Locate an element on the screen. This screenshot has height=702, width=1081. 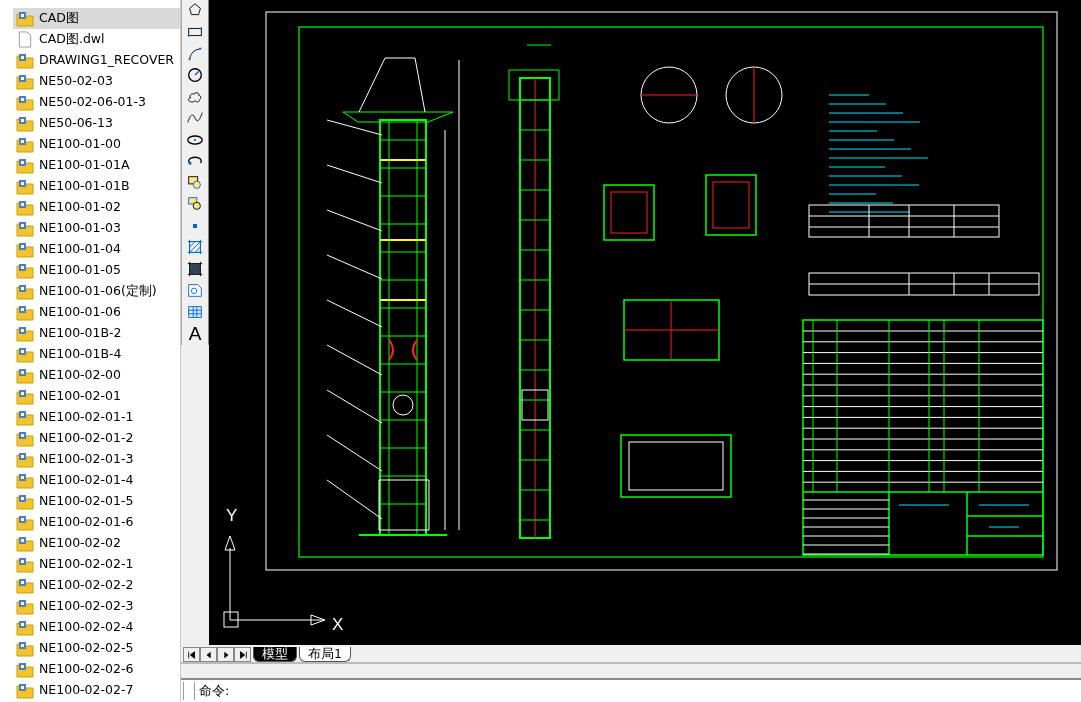
file-list-item: NE100-02-02-4 is located at coordinates (96, 627).